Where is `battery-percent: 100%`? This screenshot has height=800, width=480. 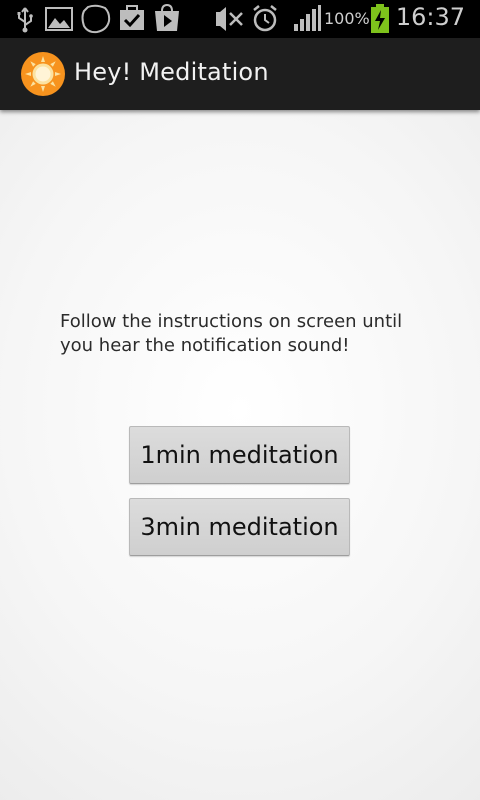 battery-percent: 100% is located at coordinates (347, 18).